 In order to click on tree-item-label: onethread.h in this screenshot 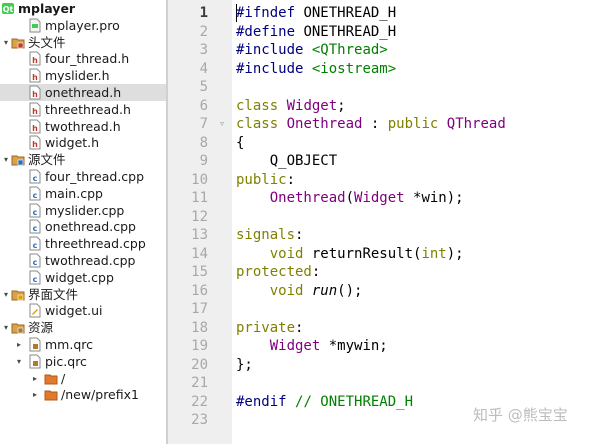, I will do `click(83, 92)`.